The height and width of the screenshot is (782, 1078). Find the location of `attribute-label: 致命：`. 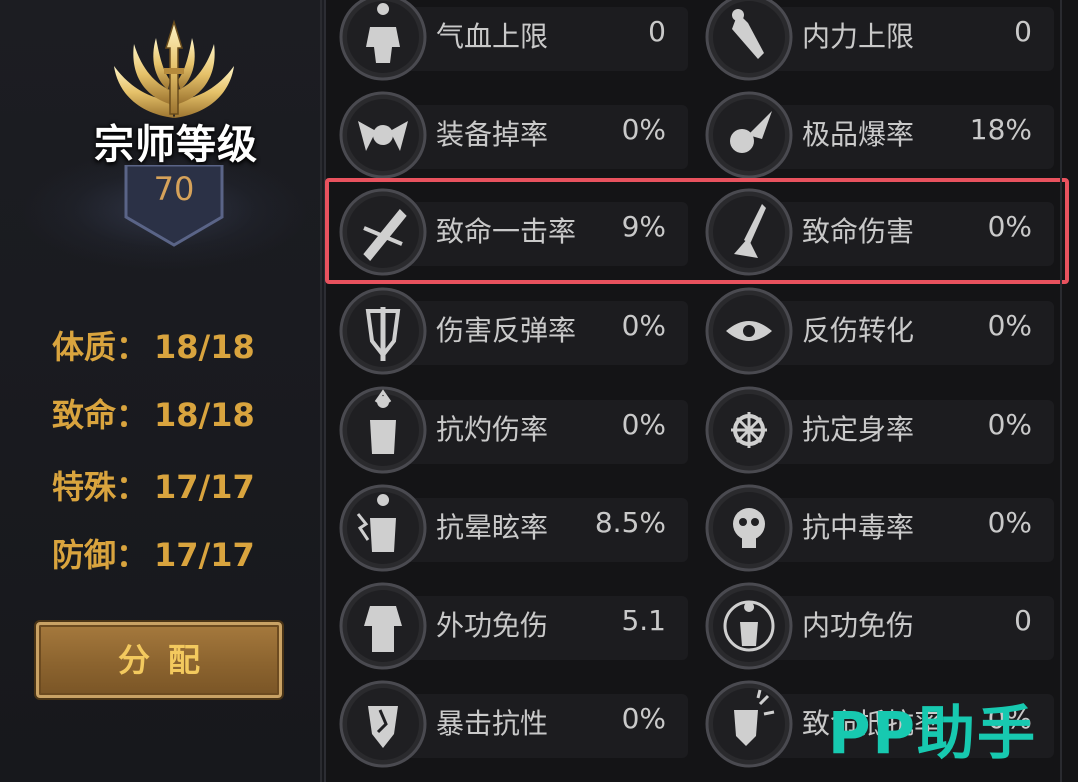

attribute-label: 致命： is located at coordinates (100, 415).